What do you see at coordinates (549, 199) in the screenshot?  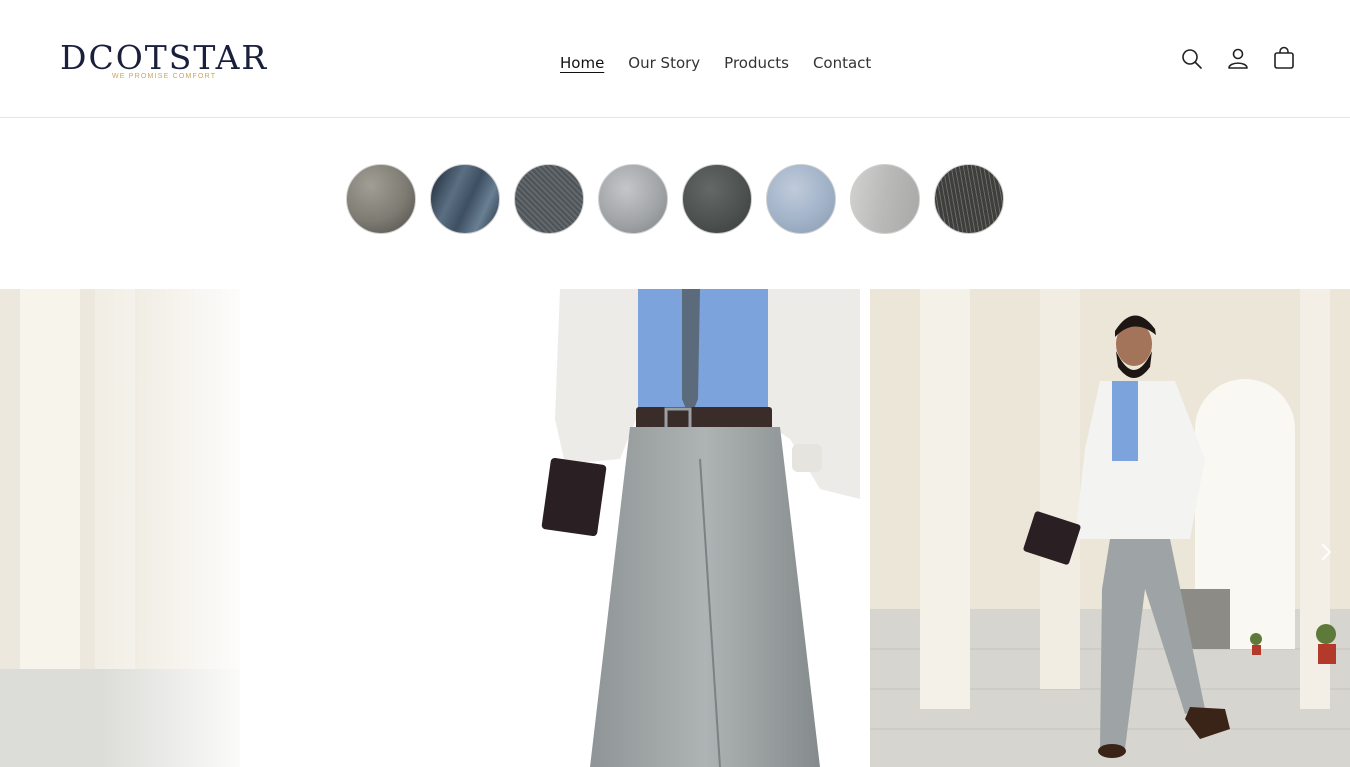 I see `fabric-swatch-charcoal-weave` at bounding box center [549, 199].